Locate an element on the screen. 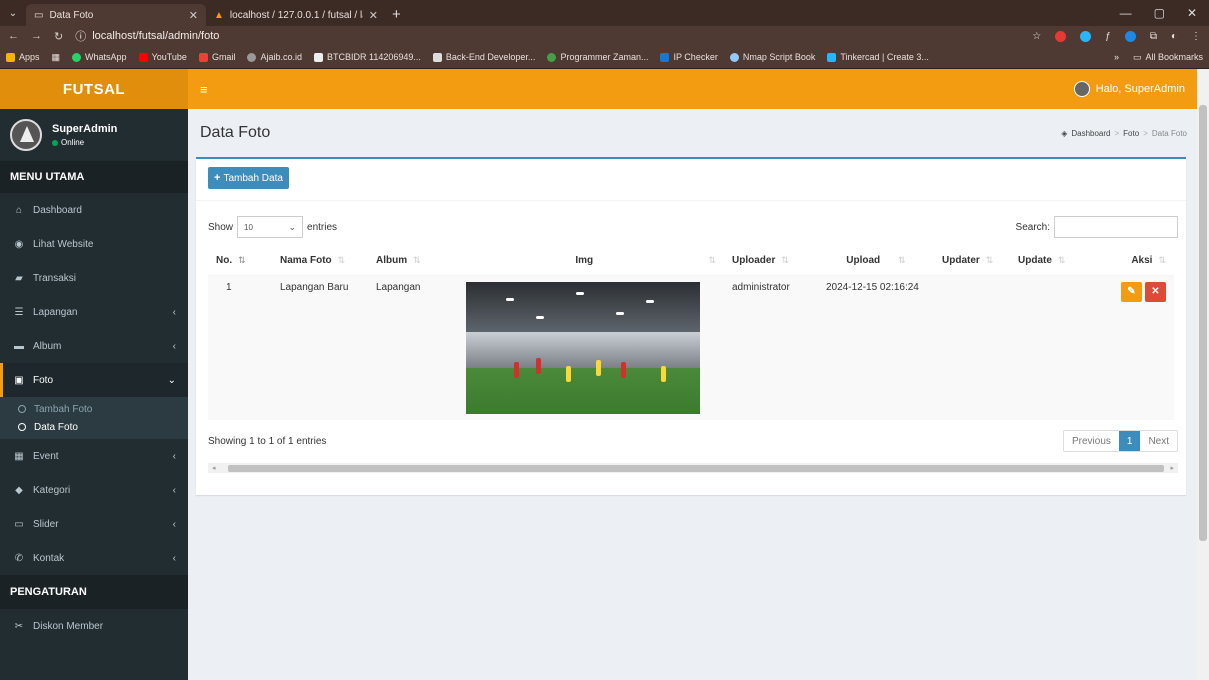 The width and height of the screenshot is (1209, 680). bookmark-nmap: Nmap Script Book is located at coordinates (772, 57).